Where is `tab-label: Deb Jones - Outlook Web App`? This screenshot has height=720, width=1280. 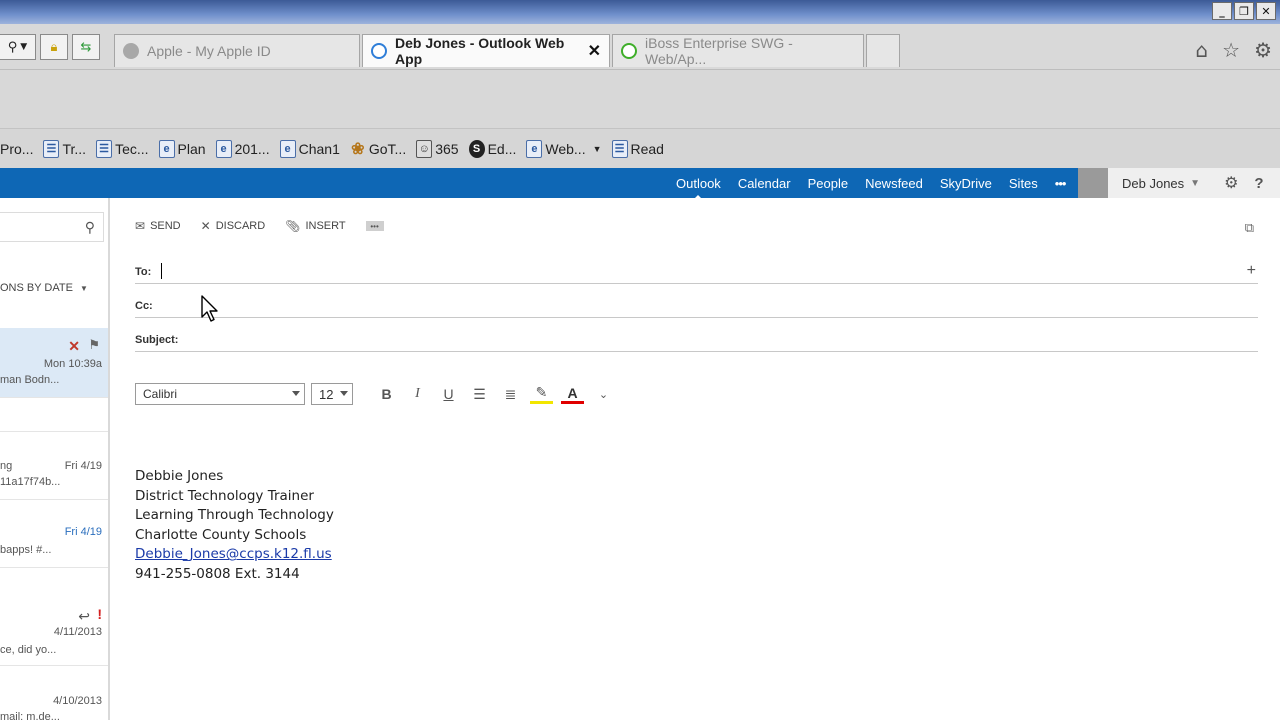 tab-label: Deb Jones - Outlook Web App is located at coordinates (480, 51).